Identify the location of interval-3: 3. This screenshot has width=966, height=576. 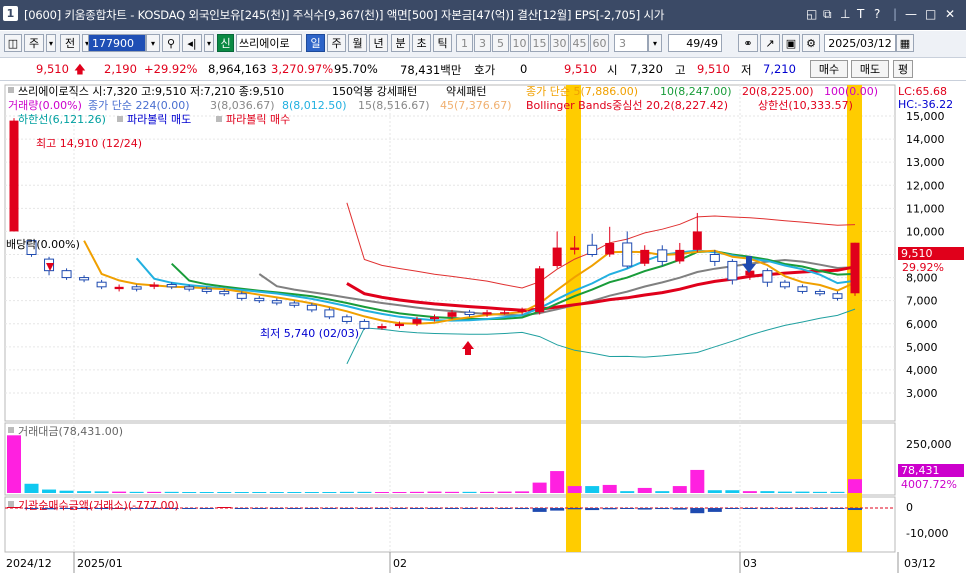
(482, 43).